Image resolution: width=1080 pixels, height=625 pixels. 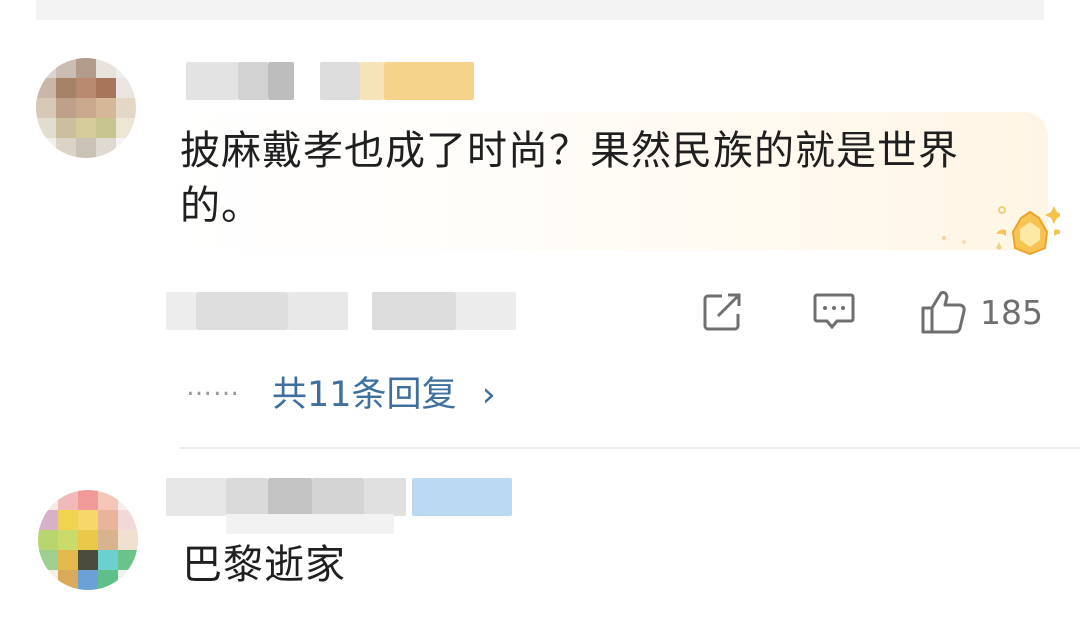 I want to click on share-button, so click(x=723, y=312).